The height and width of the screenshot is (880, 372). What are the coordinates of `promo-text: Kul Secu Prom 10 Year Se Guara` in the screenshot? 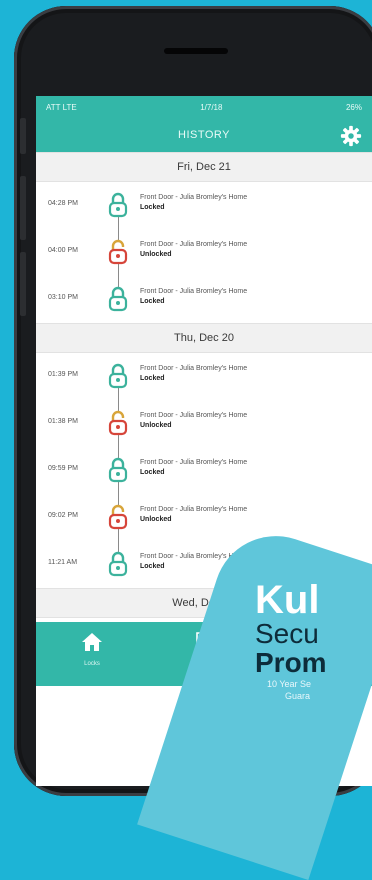 It's located at (313, 641).